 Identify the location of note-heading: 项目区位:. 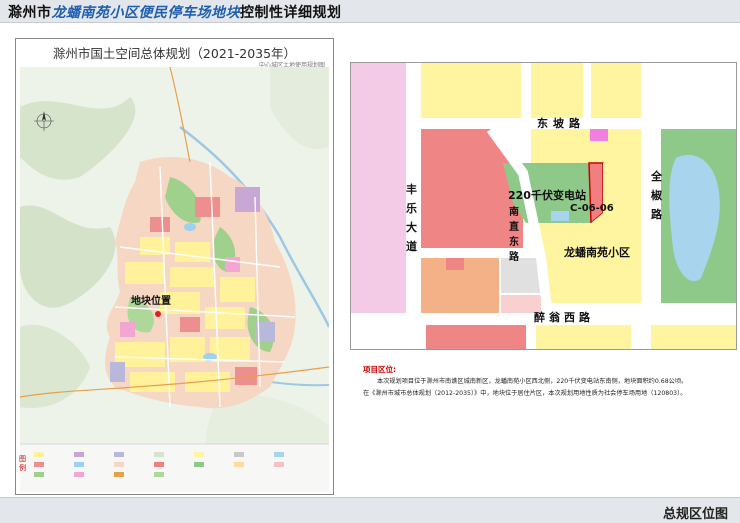
(379, 369).